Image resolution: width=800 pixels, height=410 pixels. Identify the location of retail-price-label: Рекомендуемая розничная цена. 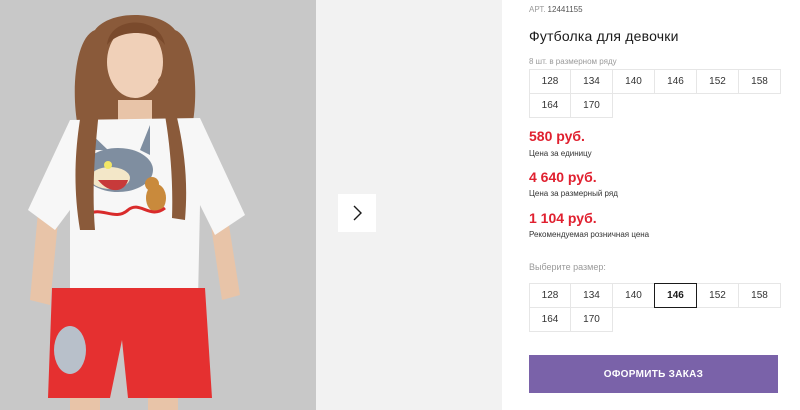
(589, 234).